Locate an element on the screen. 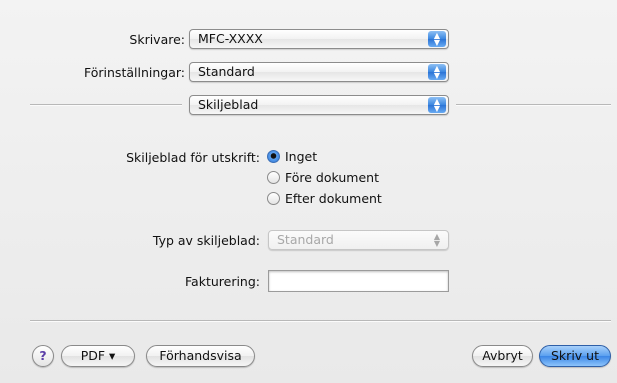 This screenshot has height=383, width=617. billing-label: Fakturering: is located at coordinates (222, 281).